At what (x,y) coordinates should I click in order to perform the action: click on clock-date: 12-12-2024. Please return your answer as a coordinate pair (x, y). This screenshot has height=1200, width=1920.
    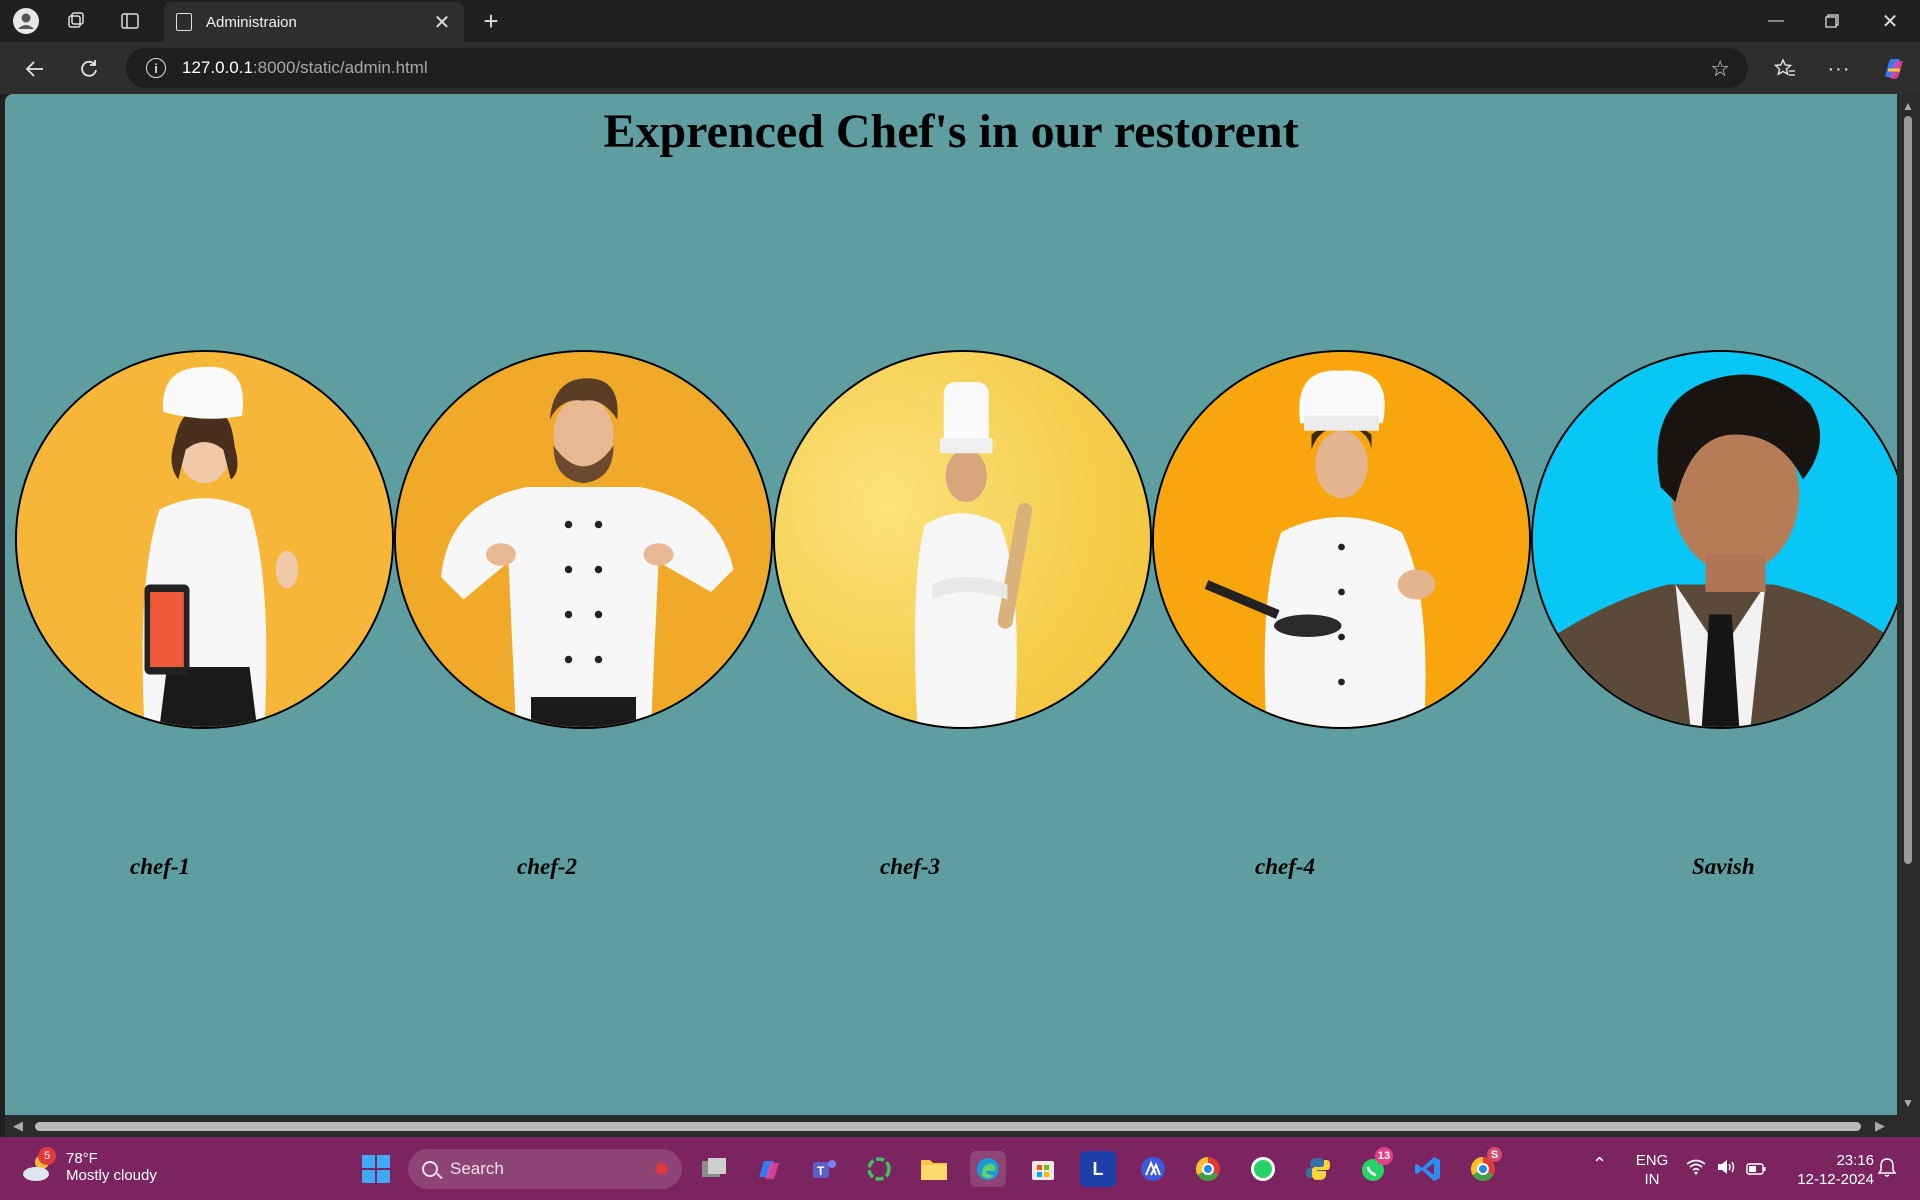
    Looking at the image, I should click on (1835, 1179).